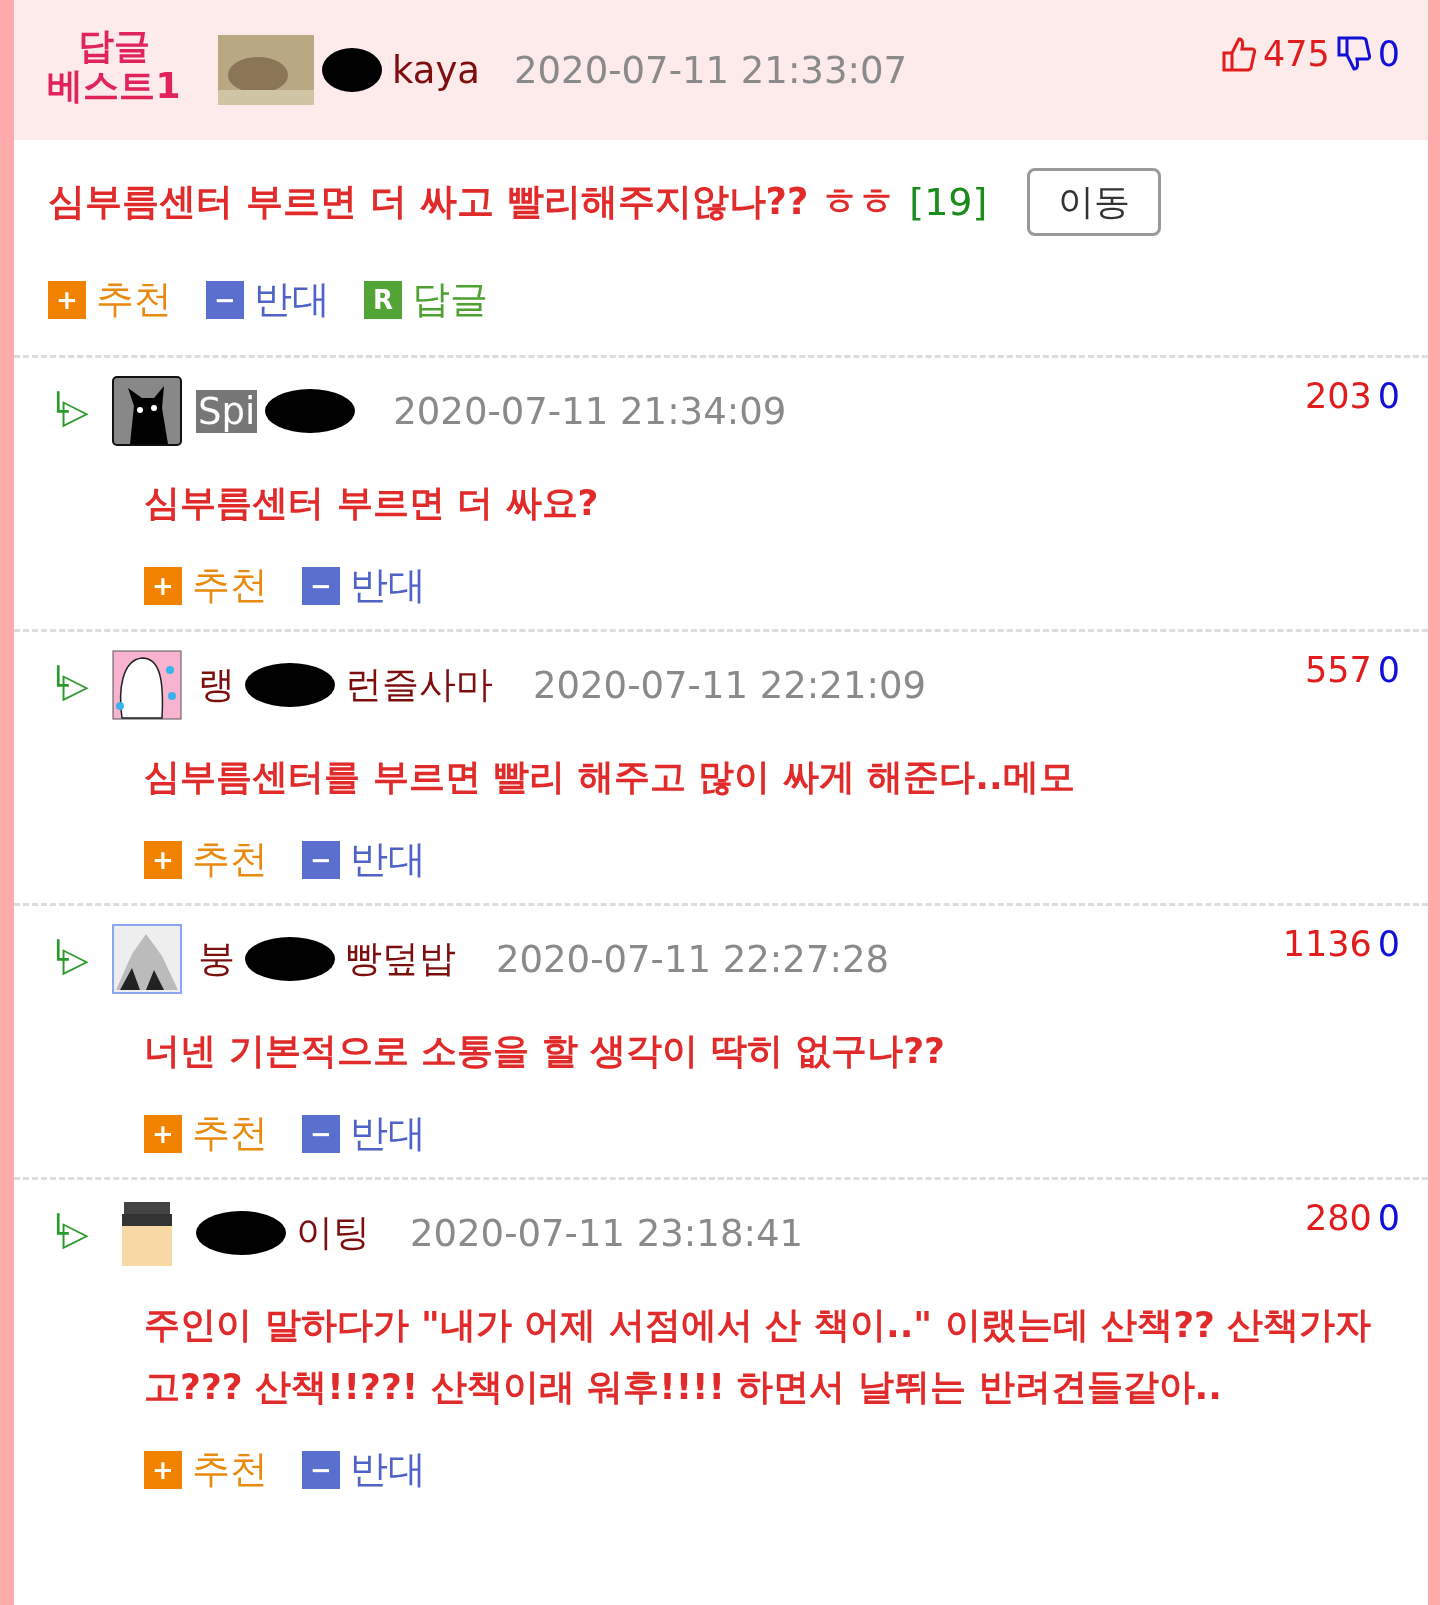 The width and height of the screenshot is (1440, 1605). What do you see at coordinates (419, 685) in the screenshot?
I see `user-name: 런즐사마` at bounding box center [419, 685].